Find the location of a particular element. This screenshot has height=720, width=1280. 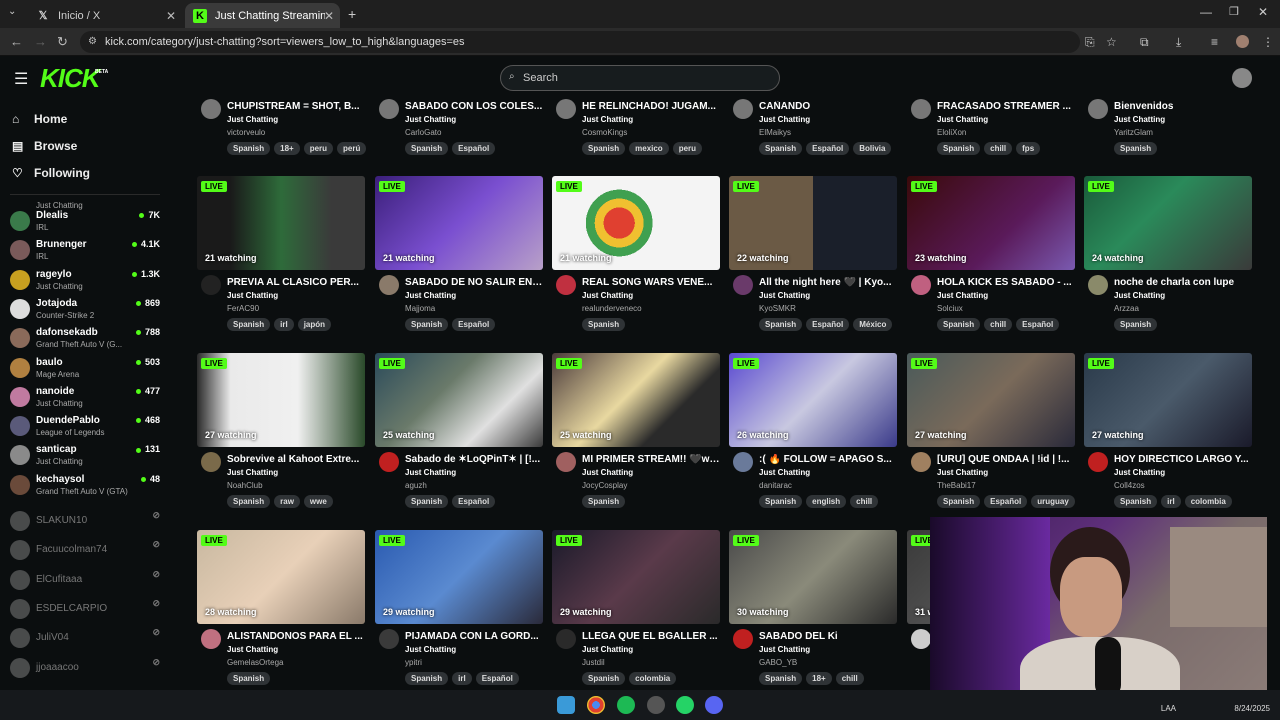

discord-icon is located at coordinates (714, 705).